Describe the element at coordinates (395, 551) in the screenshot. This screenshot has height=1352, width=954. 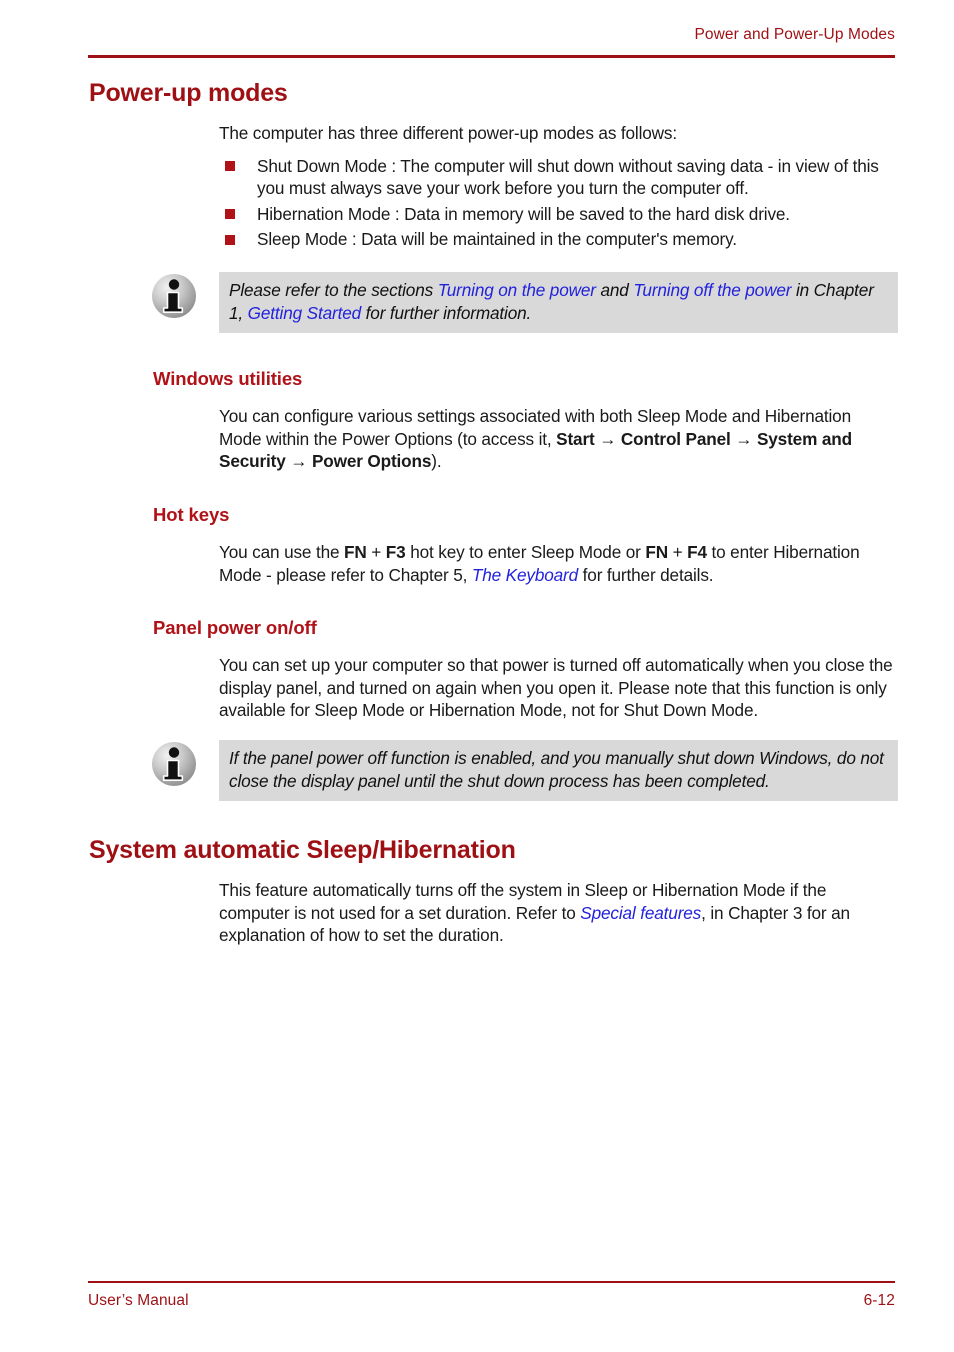
I see `bold-f3: F3` at that location.